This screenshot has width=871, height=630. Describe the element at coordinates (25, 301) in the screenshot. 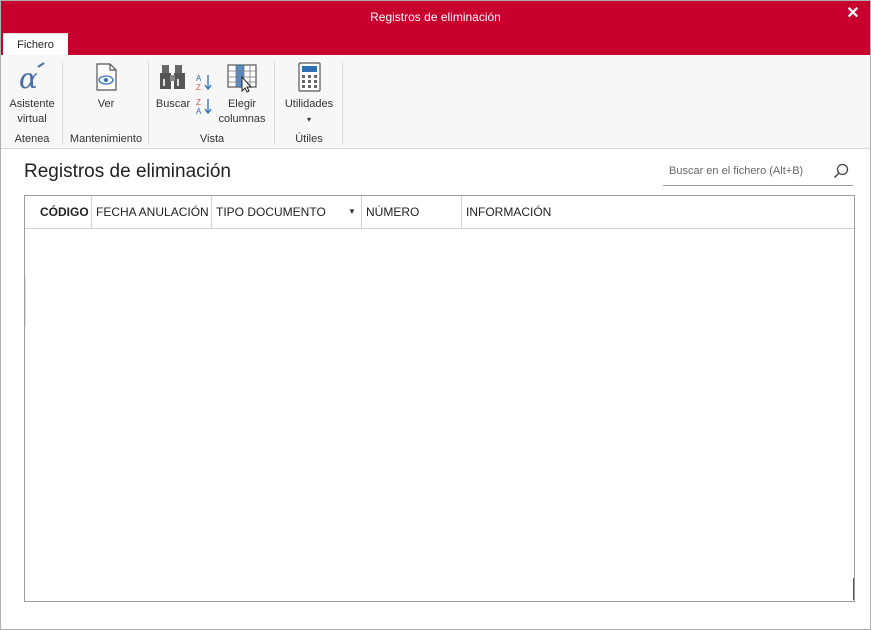

I see `grid-edge-mark` at that location.